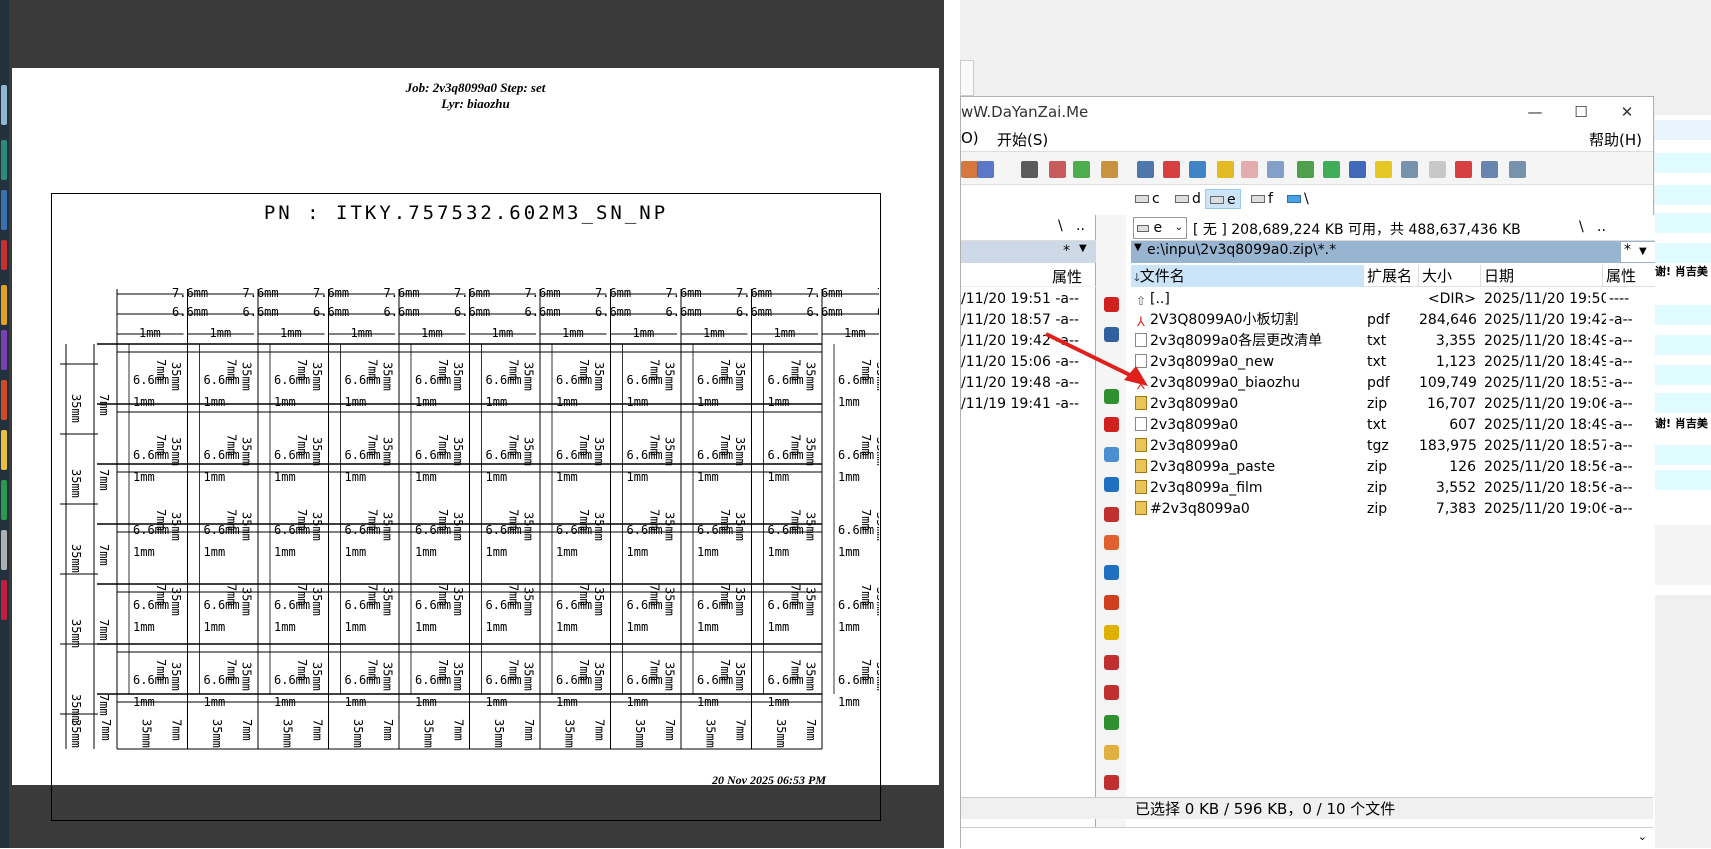  I want to click on edit-icon, so click(969, 169).